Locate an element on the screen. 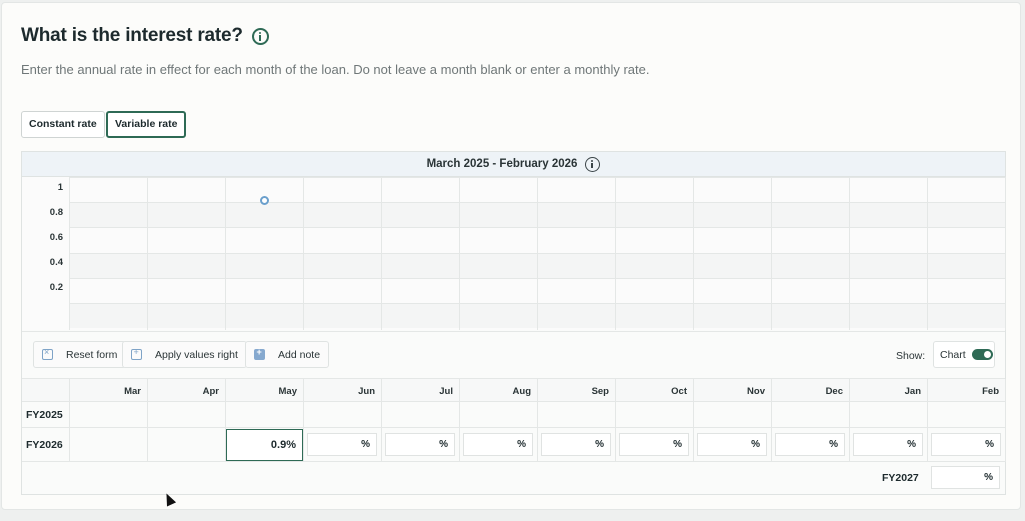  month-header-dec: Dec is located at coordinates (834, 391).